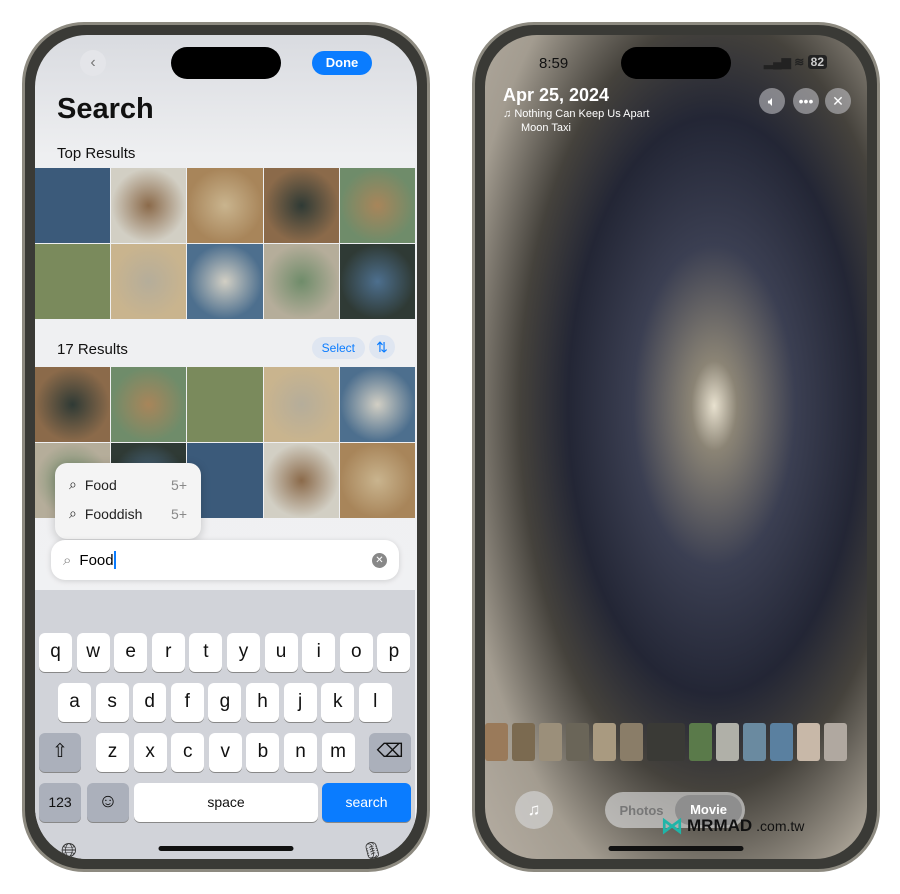 The image size is (900, 894). What do you see at coordinates (131, 652) in the screenshot?
I see `key-e: e` at bounding box center [131, 652].